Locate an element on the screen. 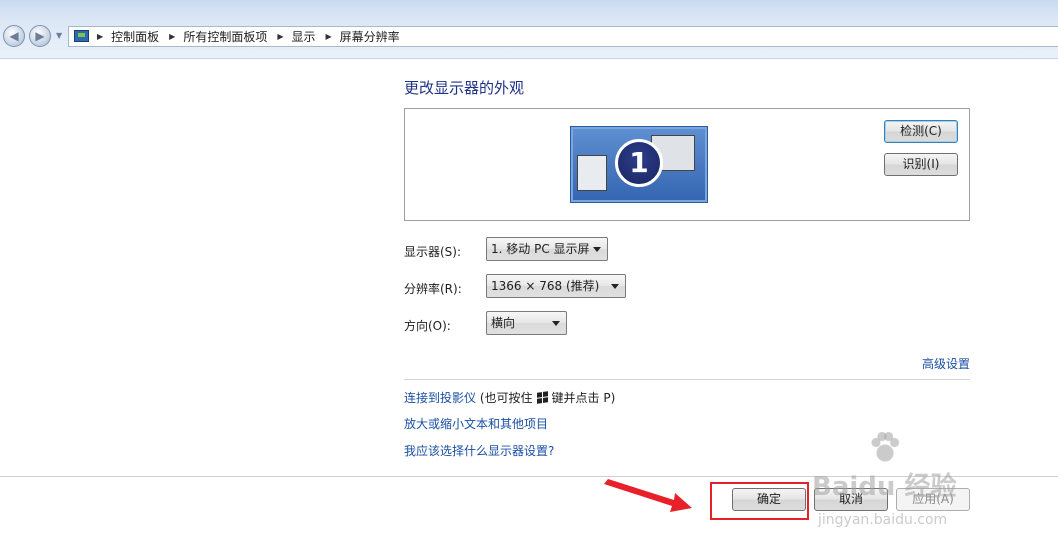 This screenshot has height=554, width=1058. watermark-main: Baidu 经验 is located at coordinates (884, 487).